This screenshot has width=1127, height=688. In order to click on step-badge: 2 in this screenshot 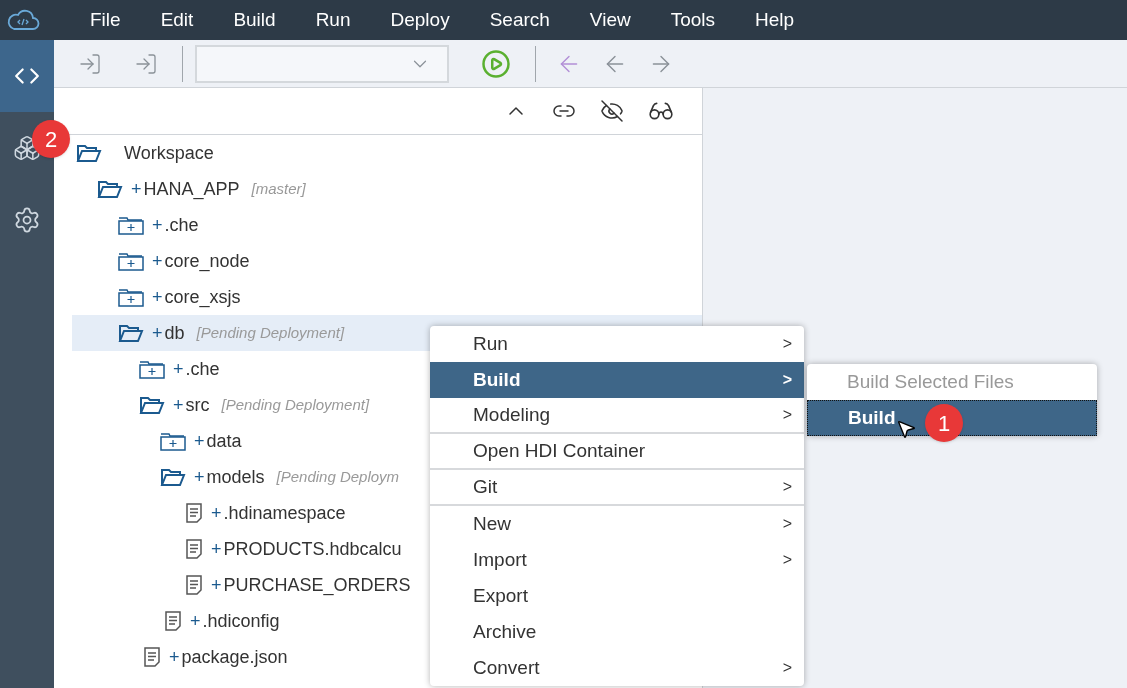, I will do `click(51, 139)`.